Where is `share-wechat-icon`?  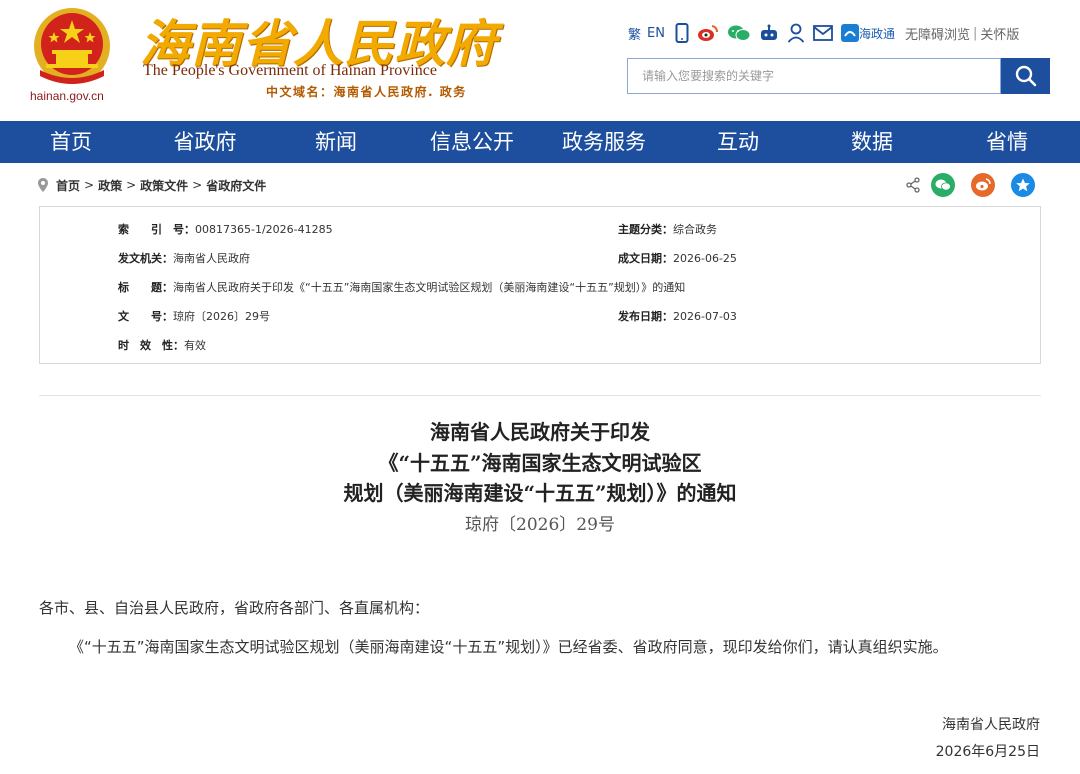
share-wechat-icon is located at coordinates (943, 185).